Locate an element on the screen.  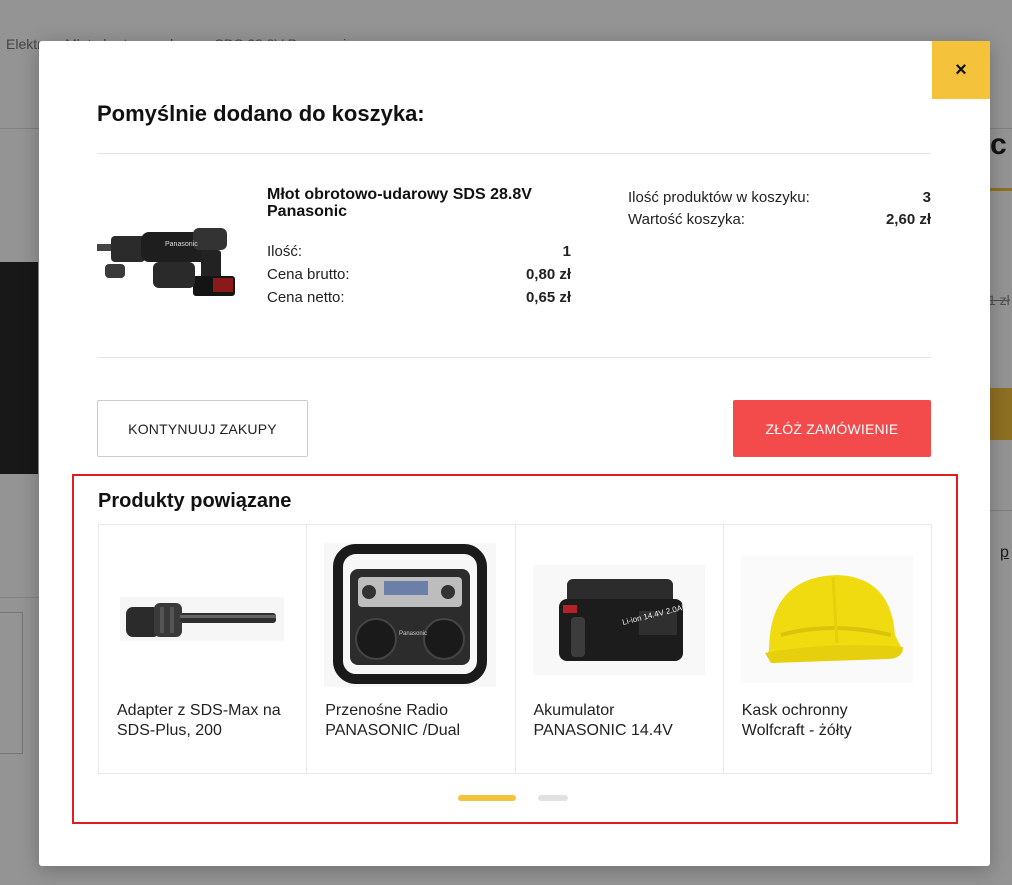
close-button: × is located at coordinates (961, 70).